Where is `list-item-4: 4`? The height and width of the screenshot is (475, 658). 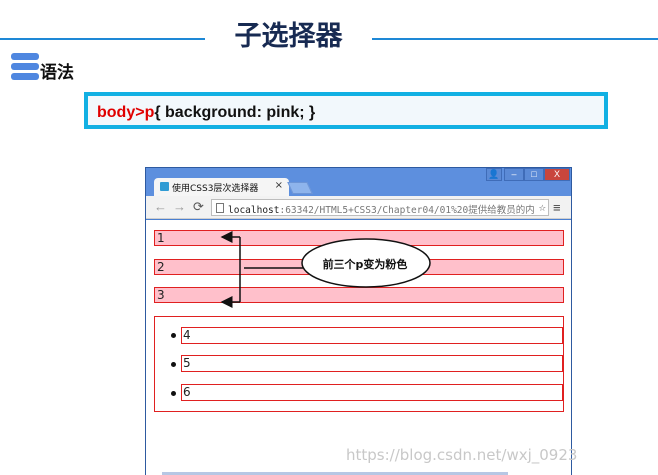
list-item-4: 4 is located at coordinates (372, 335).